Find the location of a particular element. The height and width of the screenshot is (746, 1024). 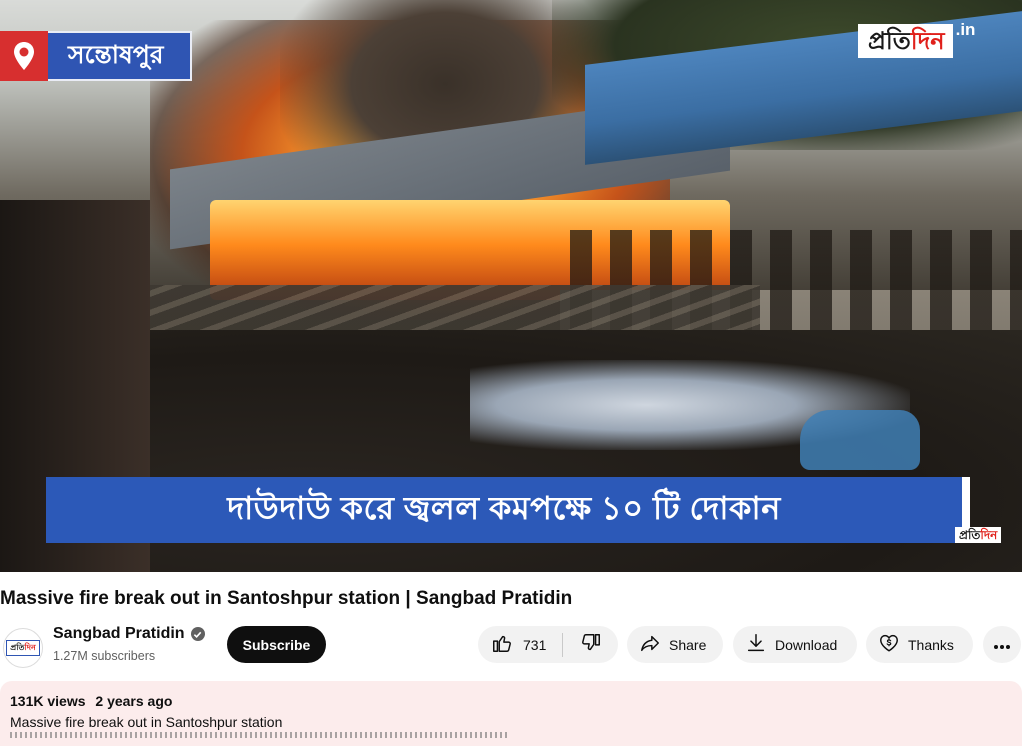

avatar-logo: প্রতি দিন is located at coordinates (23, 648).